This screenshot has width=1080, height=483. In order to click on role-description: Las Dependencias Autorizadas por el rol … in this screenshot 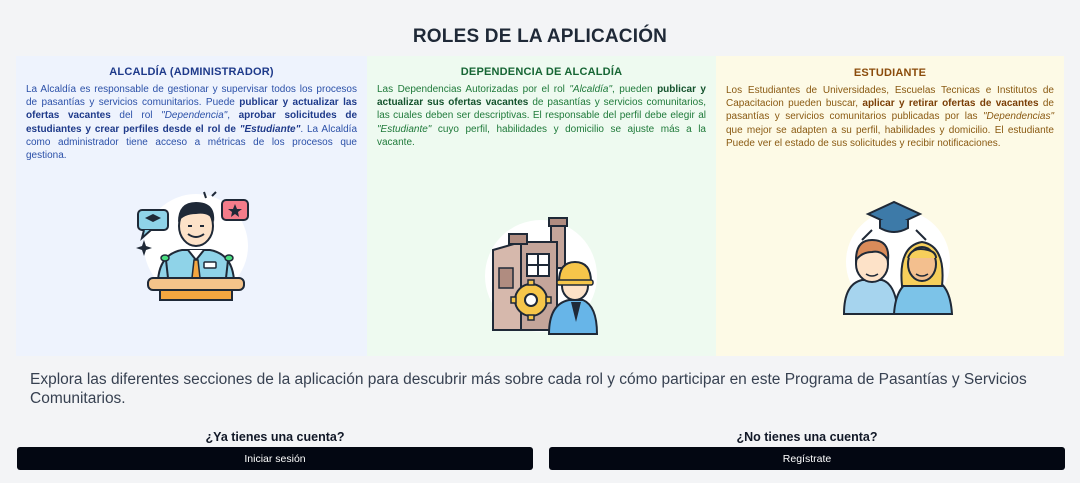, I will do `click(541, 116)`.